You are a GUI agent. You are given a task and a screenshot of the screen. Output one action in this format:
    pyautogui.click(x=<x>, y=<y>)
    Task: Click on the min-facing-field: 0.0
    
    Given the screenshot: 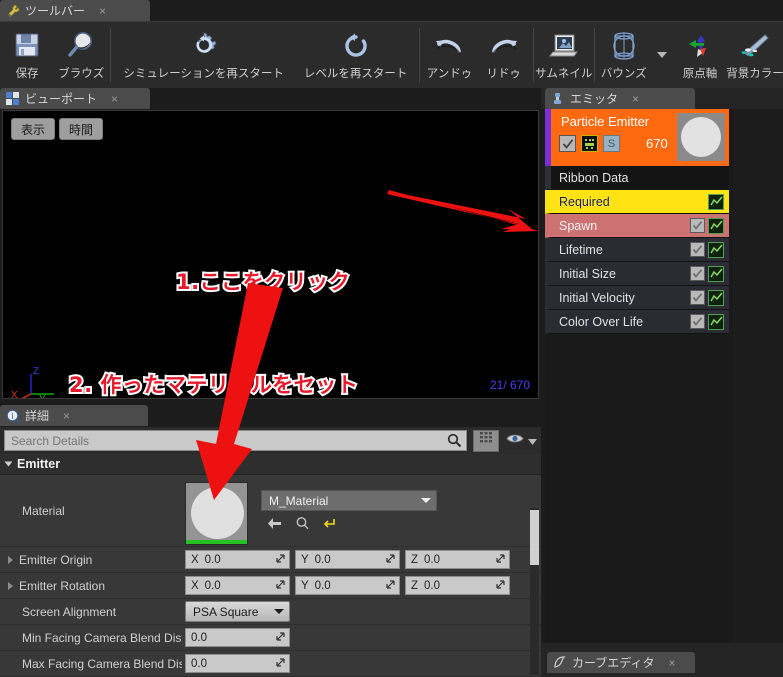 What is the action you would take?
    pyautogui.click(x=237, y=637)
    